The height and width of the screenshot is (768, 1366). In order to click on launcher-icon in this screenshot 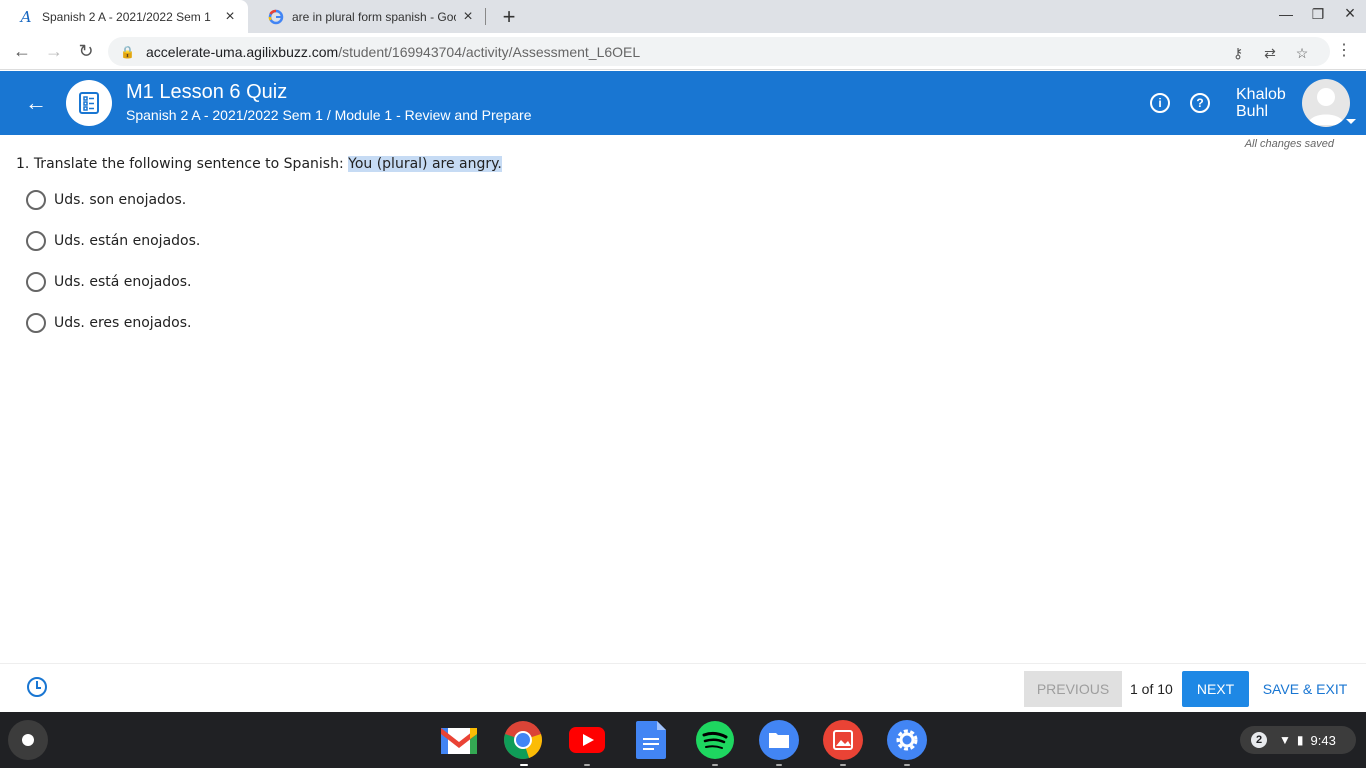, I will do `click(28, 740)`.